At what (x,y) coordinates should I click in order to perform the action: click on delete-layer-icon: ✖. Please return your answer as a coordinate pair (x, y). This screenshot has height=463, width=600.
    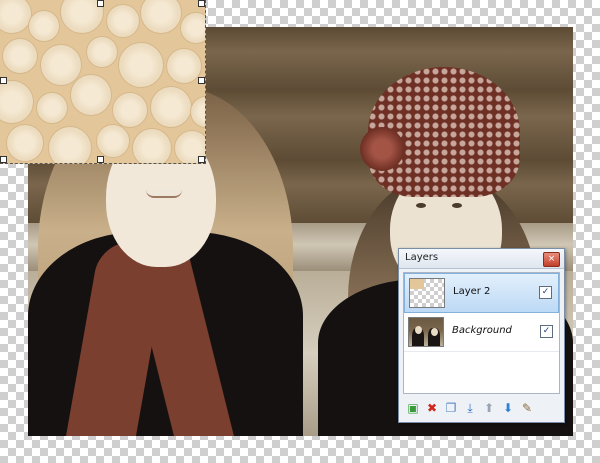
    Looking at the image, I should click on (432, 408).